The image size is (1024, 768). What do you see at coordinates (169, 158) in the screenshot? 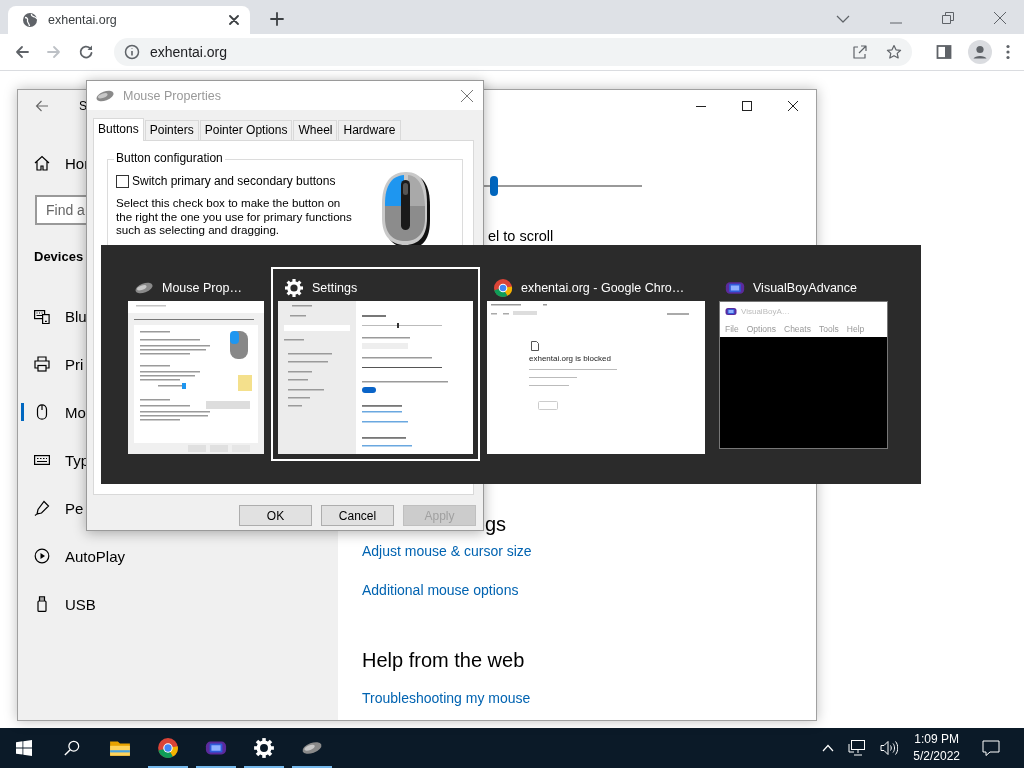
I see `group-title: Button configuration` at bounding box center [169, 158].